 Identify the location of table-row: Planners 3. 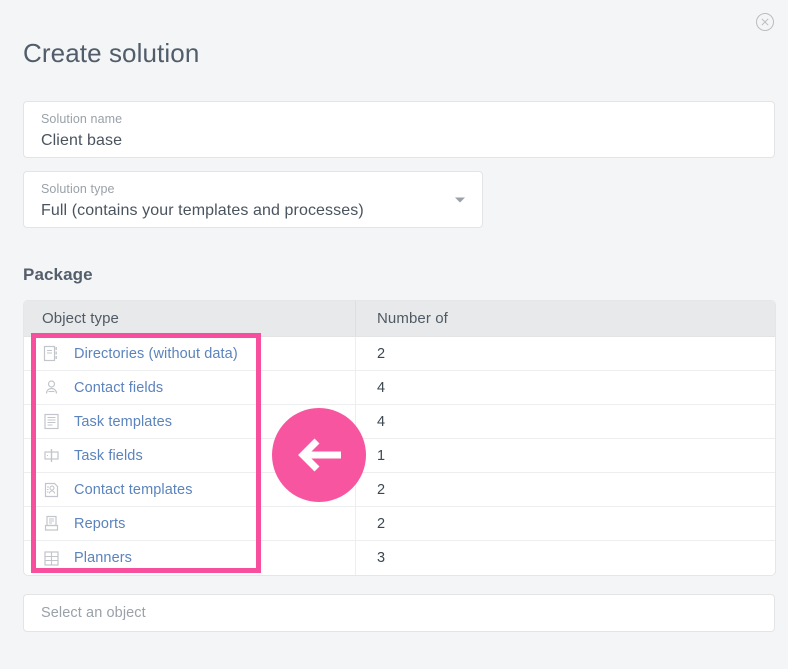
(399, 558).